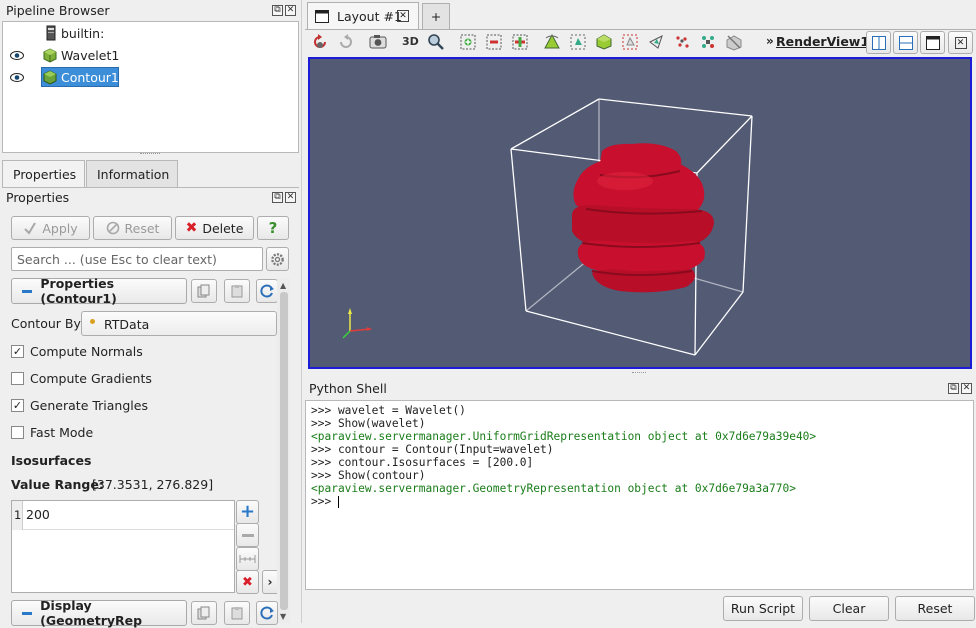 The image size is (976, 628). What do you see at coordinates (822, 41) in the screenshot?
I see `view-name-label: RenderView1` at bounding box center [822, 41].